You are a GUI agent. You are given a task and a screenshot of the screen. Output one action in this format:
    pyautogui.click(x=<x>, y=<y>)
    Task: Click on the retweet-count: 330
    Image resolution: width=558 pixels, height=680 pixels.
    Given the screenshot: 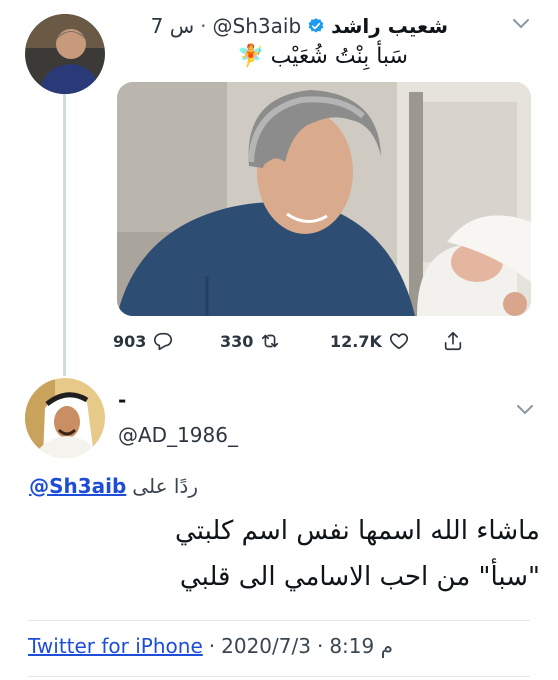 What is the action you would take?
    pyautogui.click(x=237, y=341)
    